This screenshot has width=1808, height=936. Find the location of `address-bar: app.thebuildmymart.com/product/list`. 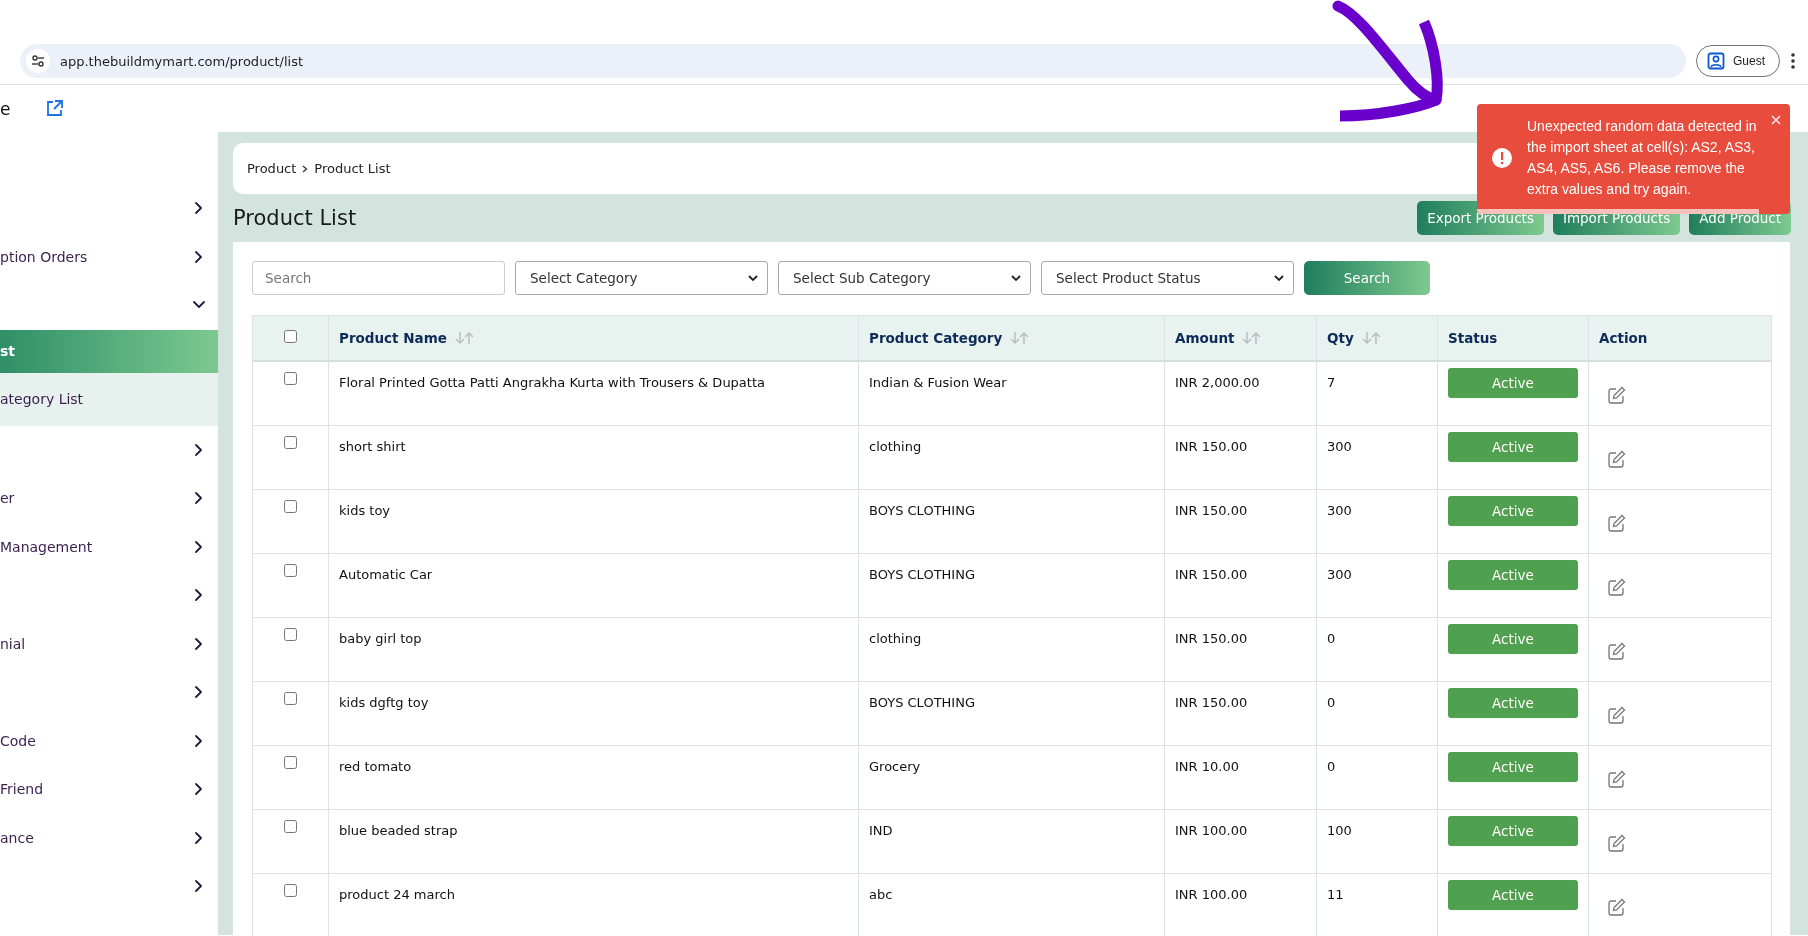

address-bar: app.thebuildmymart.com/product/list is located at coordinates (853, 61).